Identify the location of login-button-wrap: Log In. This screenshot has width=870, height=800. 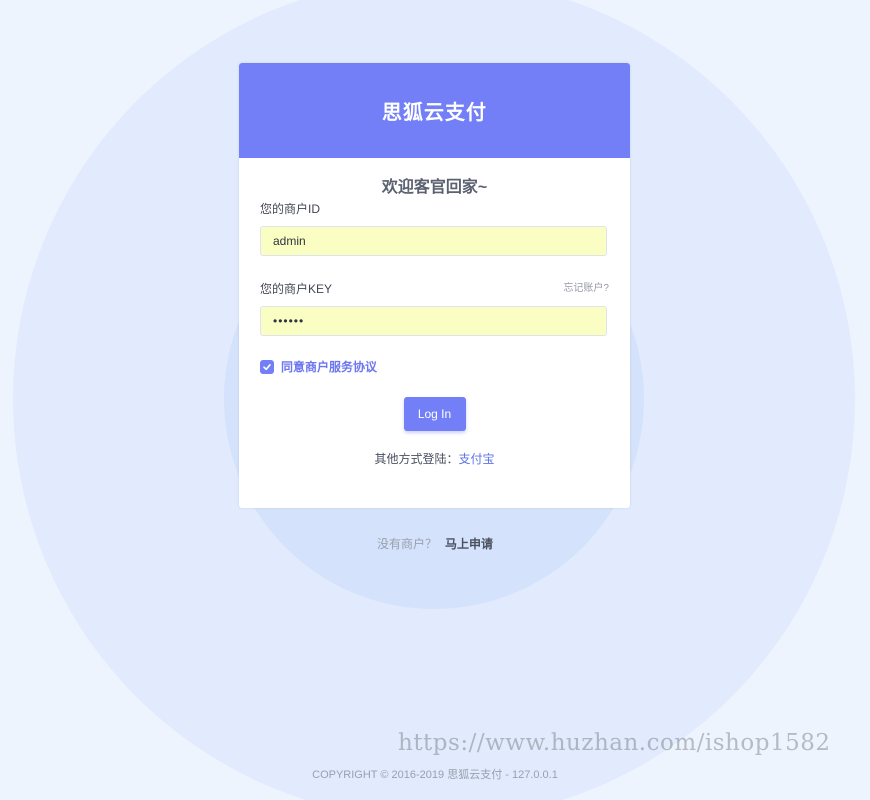
(434, 414).